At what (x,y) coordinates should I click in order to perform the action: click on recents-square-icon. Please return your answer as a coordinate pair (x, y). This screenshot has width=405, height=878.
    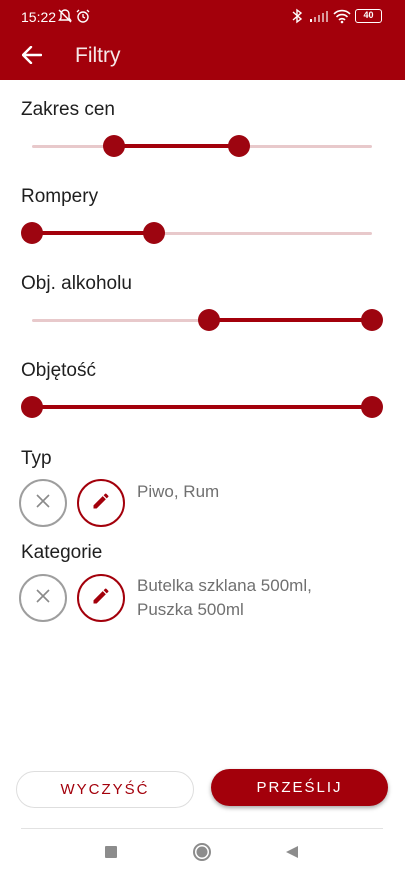
    Looking at the image, I should click on (111, 854).